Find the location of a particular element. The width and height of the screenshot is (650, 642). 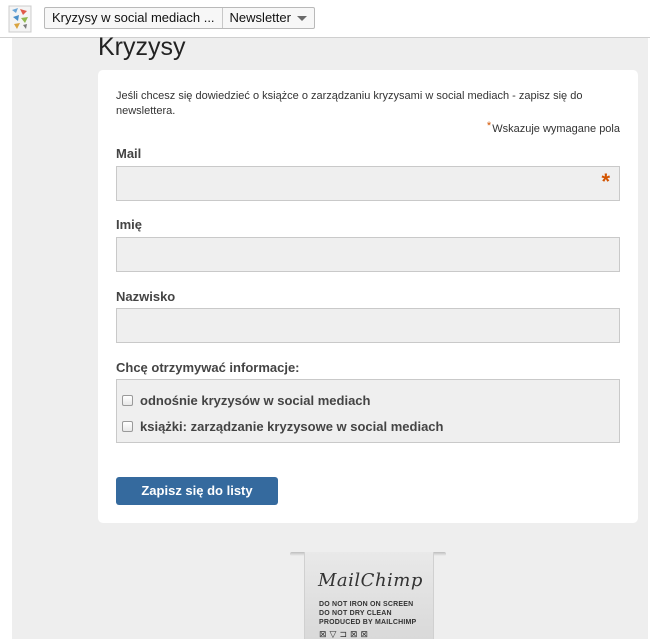

mail-label: Mail is located at coordinates (129, 153).